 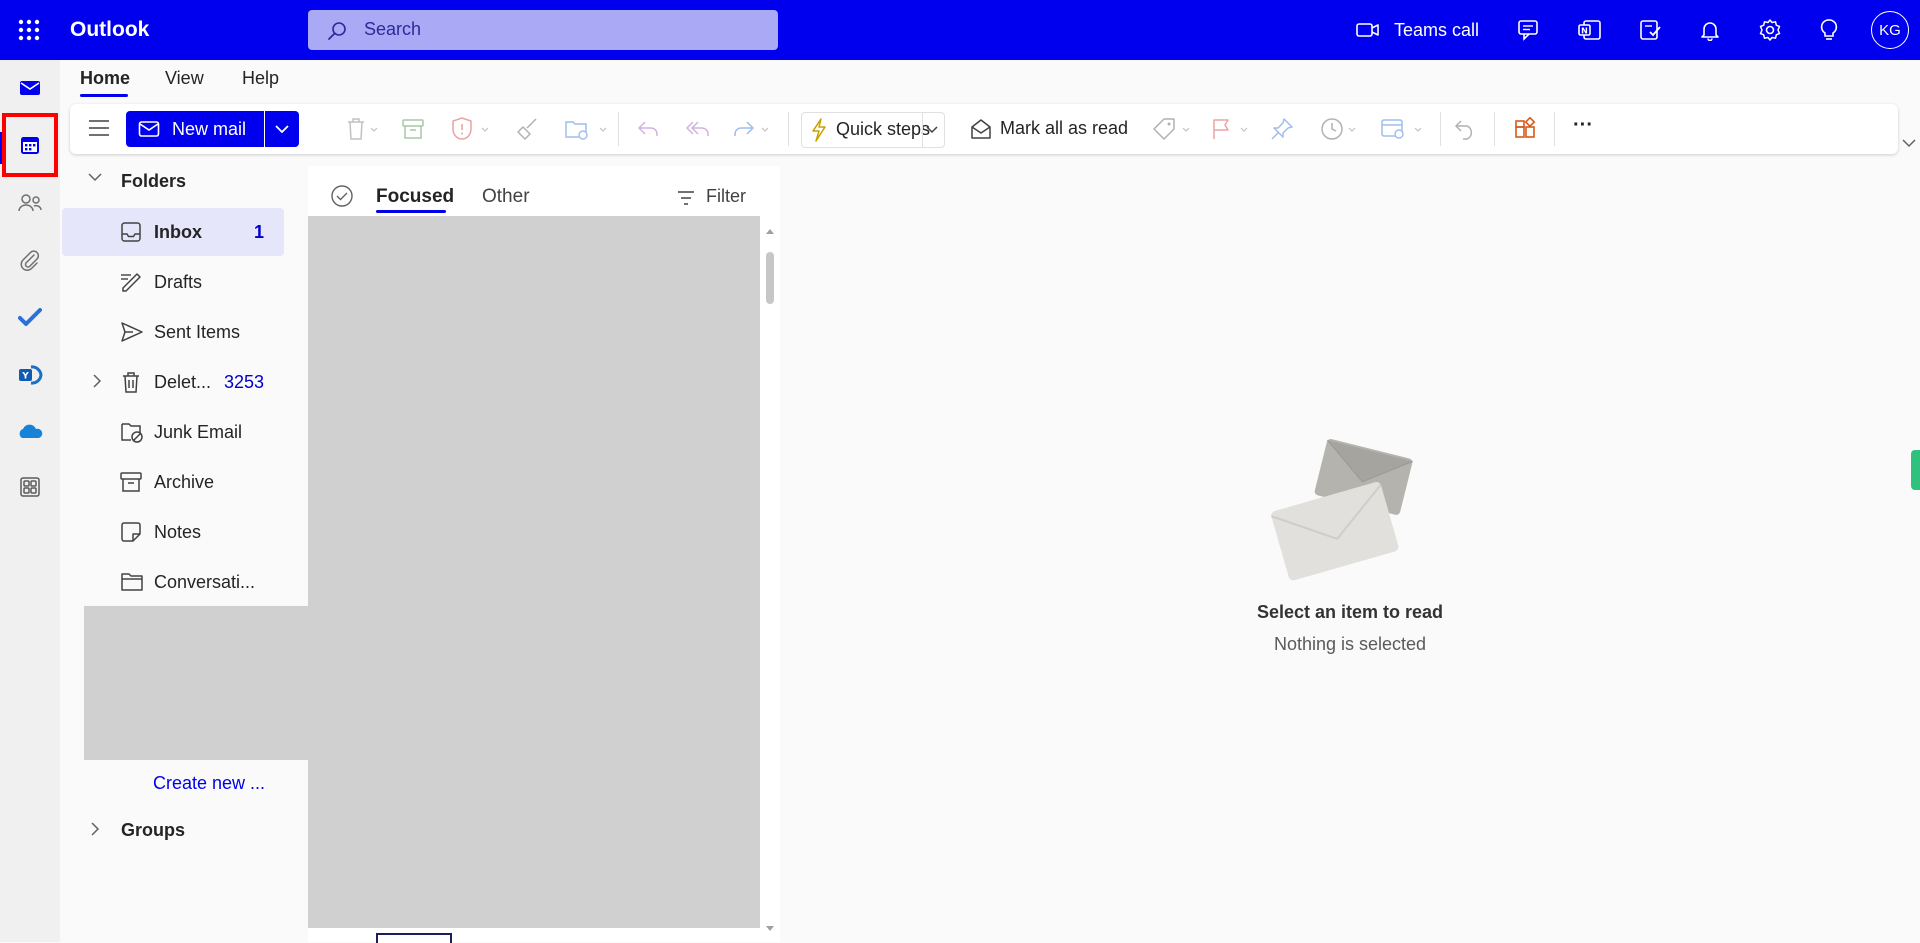 I want to click on lightning-icon, so click(x=819, y=130).